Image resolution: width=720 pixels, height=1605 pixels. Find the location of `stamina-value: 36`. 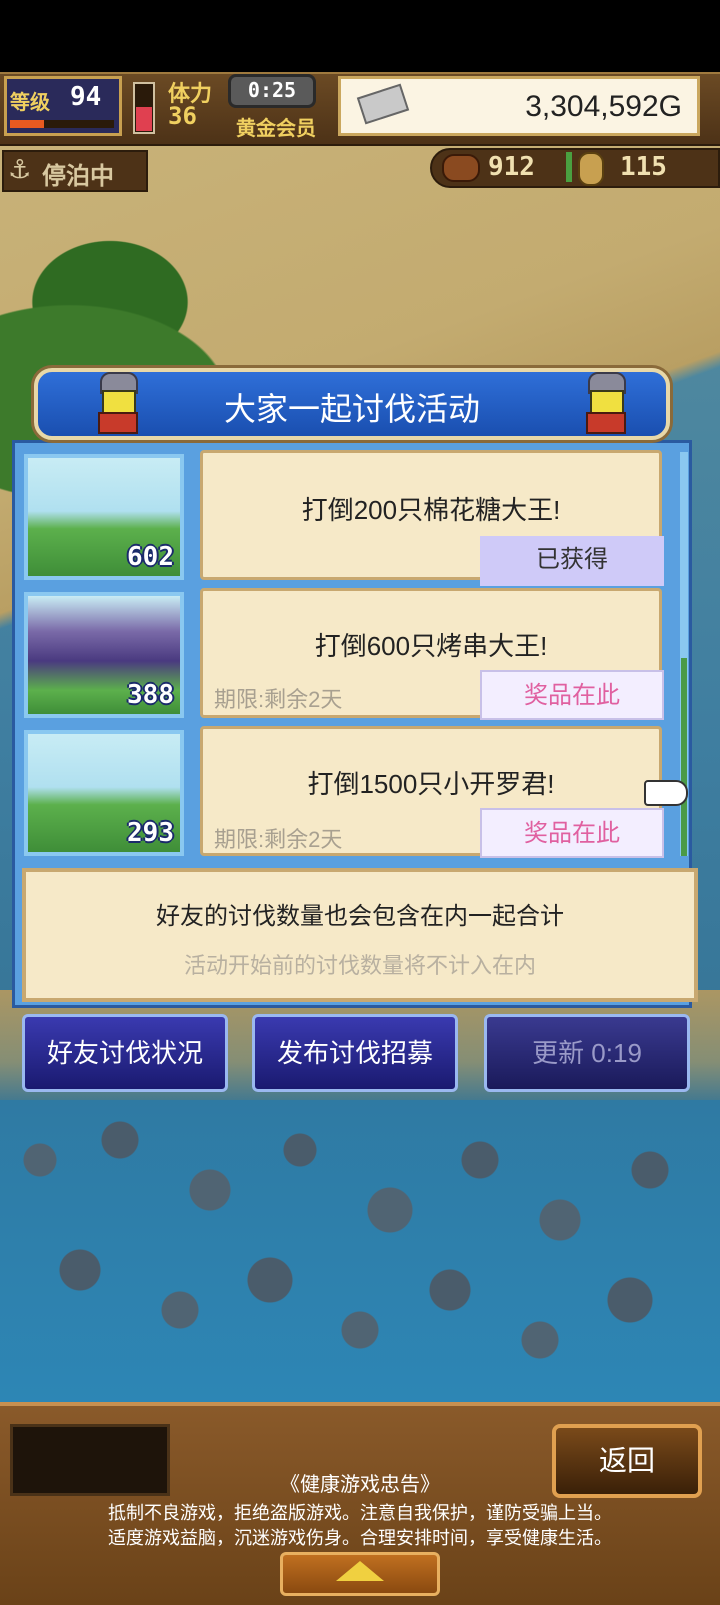

stamina-value: 36 is located at coordinates (182, 116).